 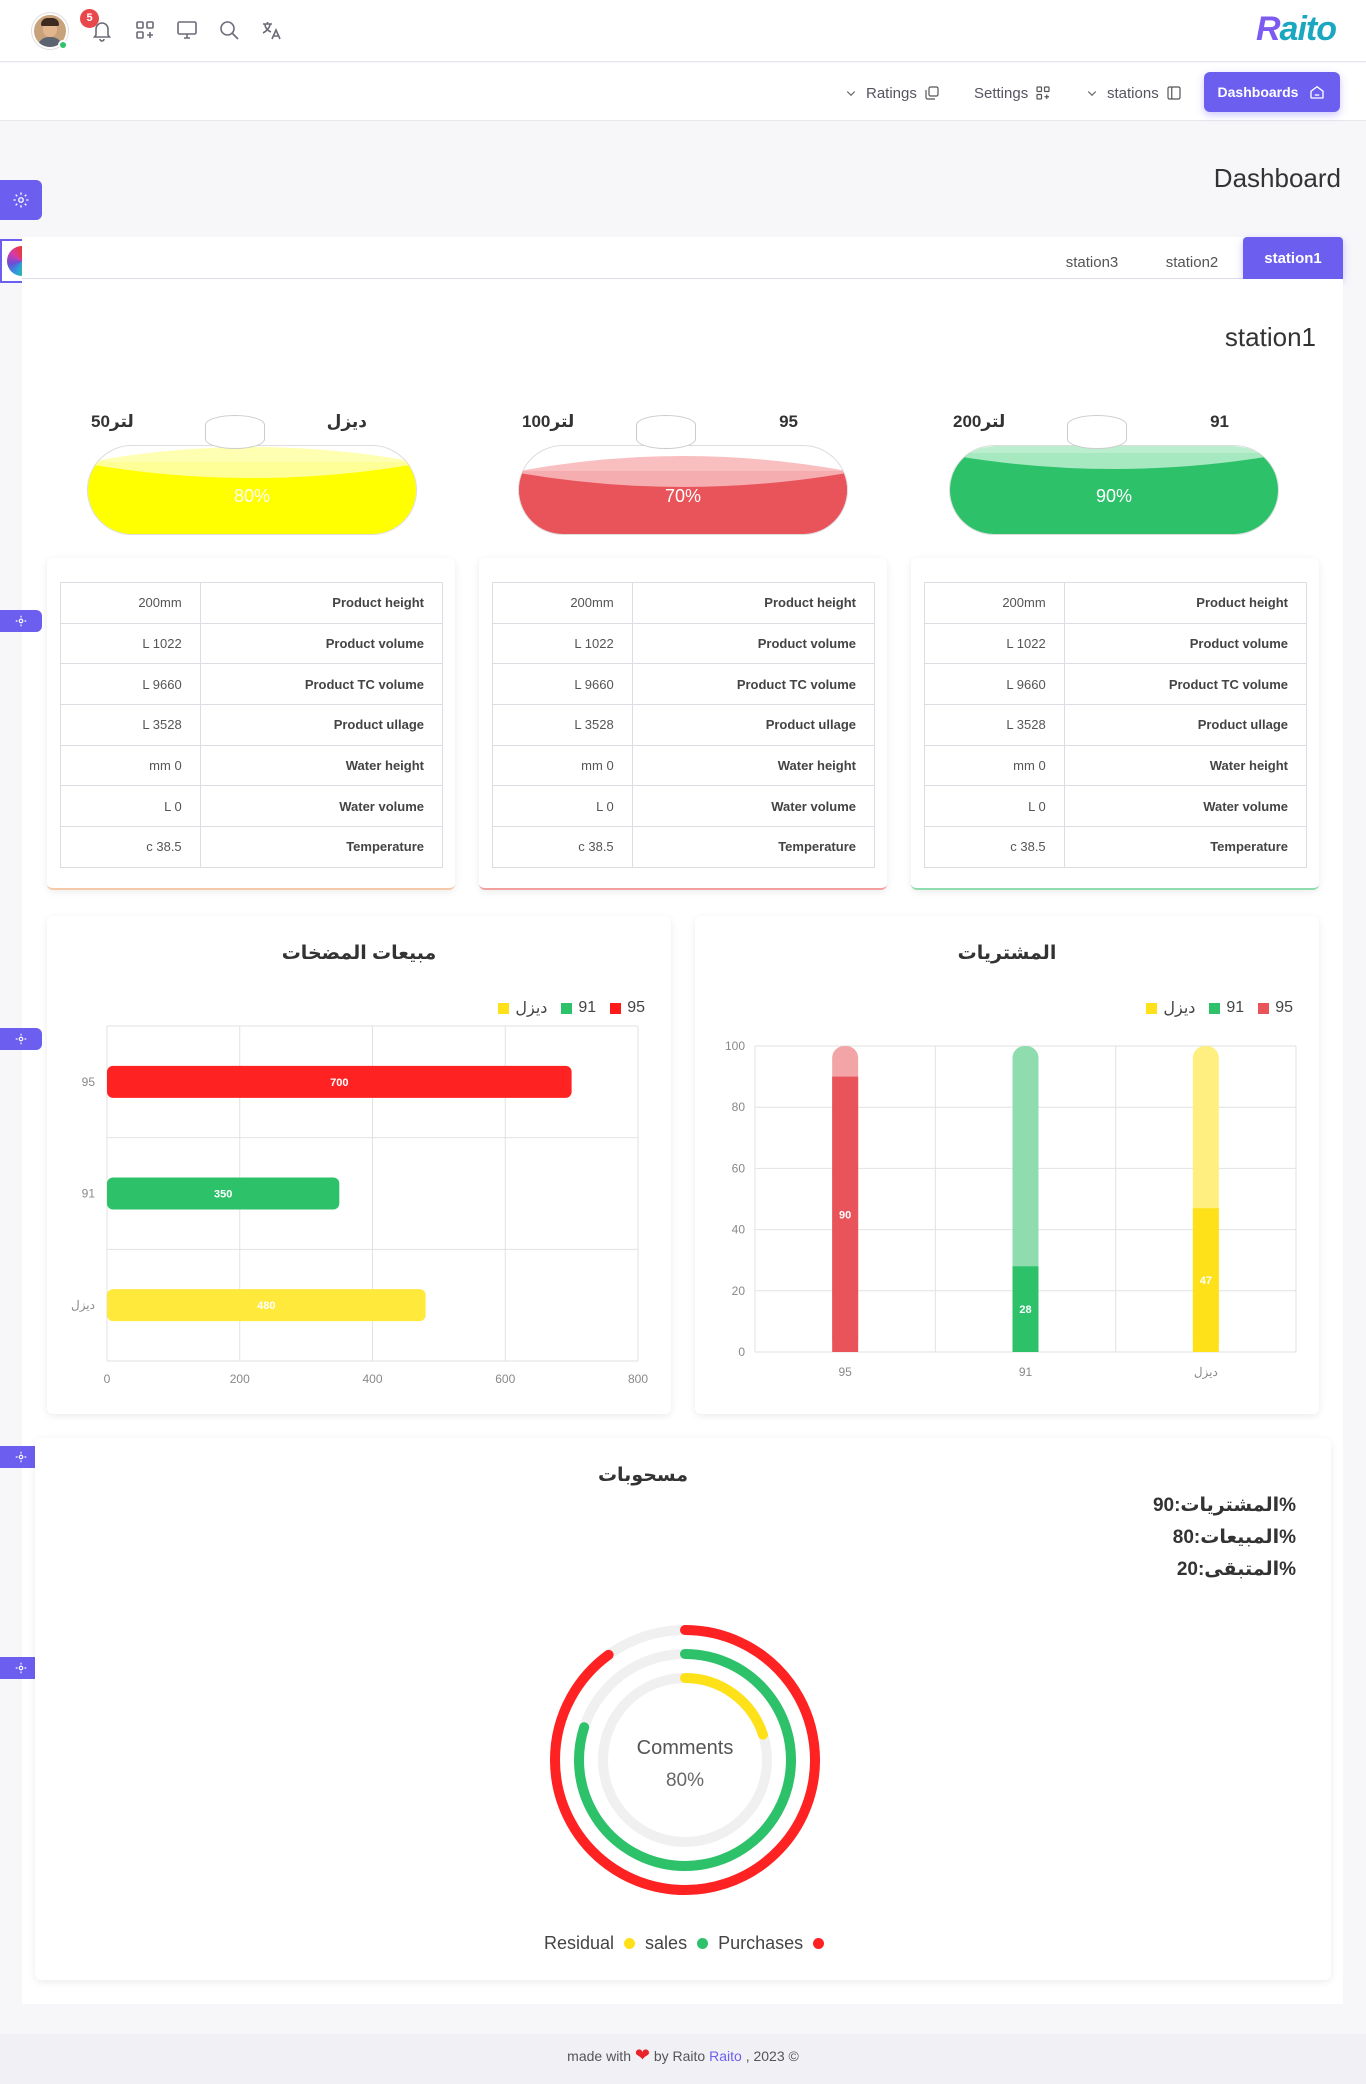 I want to click on bar-value-label: 90, so click(x=845, y=1215).